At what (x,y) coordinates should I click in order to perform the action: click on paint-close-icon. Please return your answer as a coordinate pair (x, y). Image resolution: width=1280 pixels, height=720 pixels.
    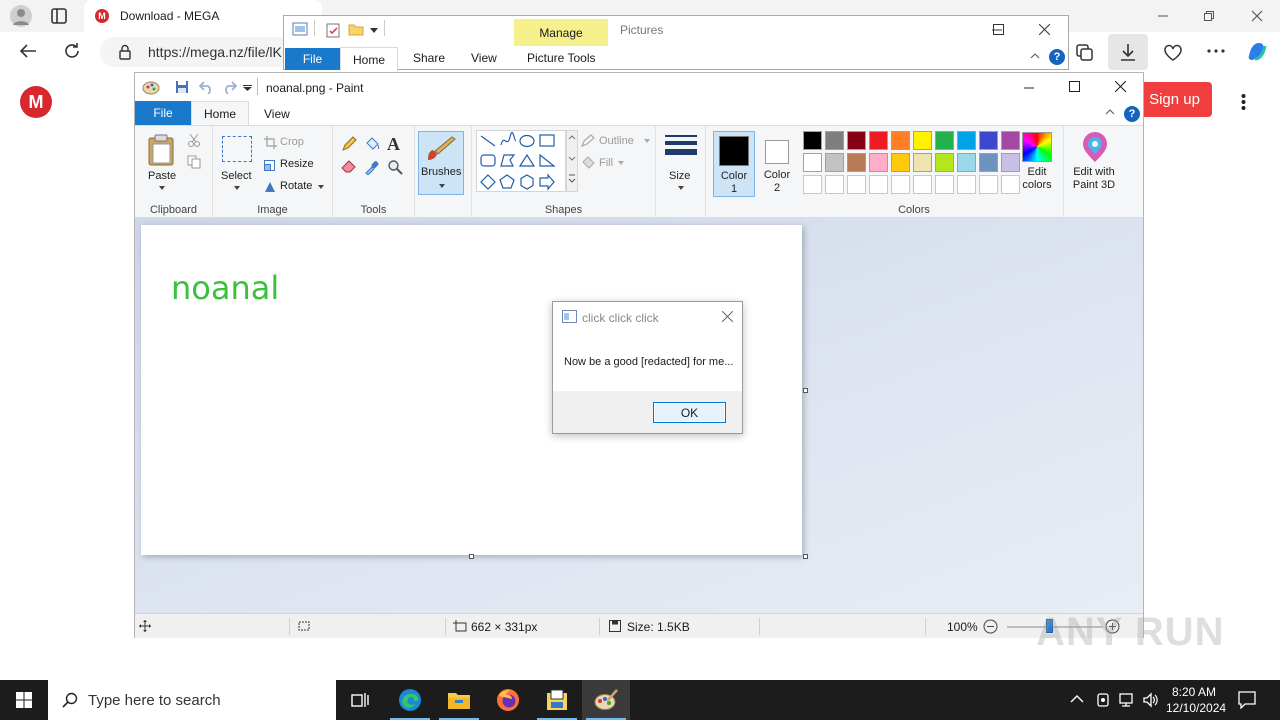
    Looking at the image, I should click on (1120, 86).